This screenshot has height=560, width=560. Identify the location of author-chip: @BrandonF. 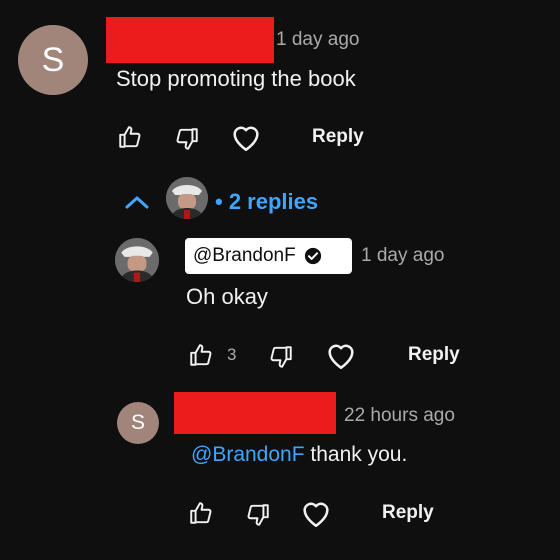
(268, 256).